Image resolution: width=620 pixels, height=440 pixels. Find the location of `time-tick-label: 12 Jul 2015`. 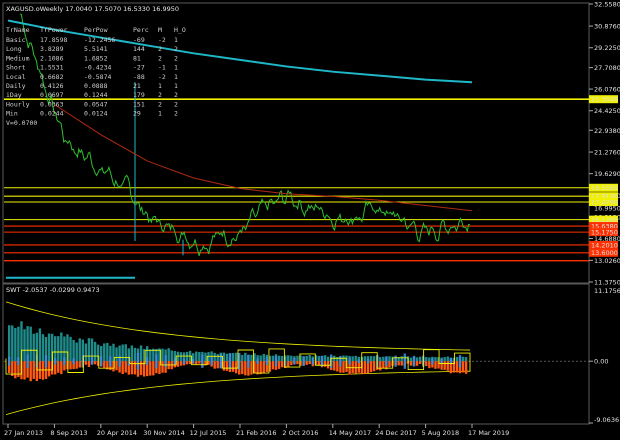

time-tick-label: 12 Jul 2015 is located at coordinates (208, 433).